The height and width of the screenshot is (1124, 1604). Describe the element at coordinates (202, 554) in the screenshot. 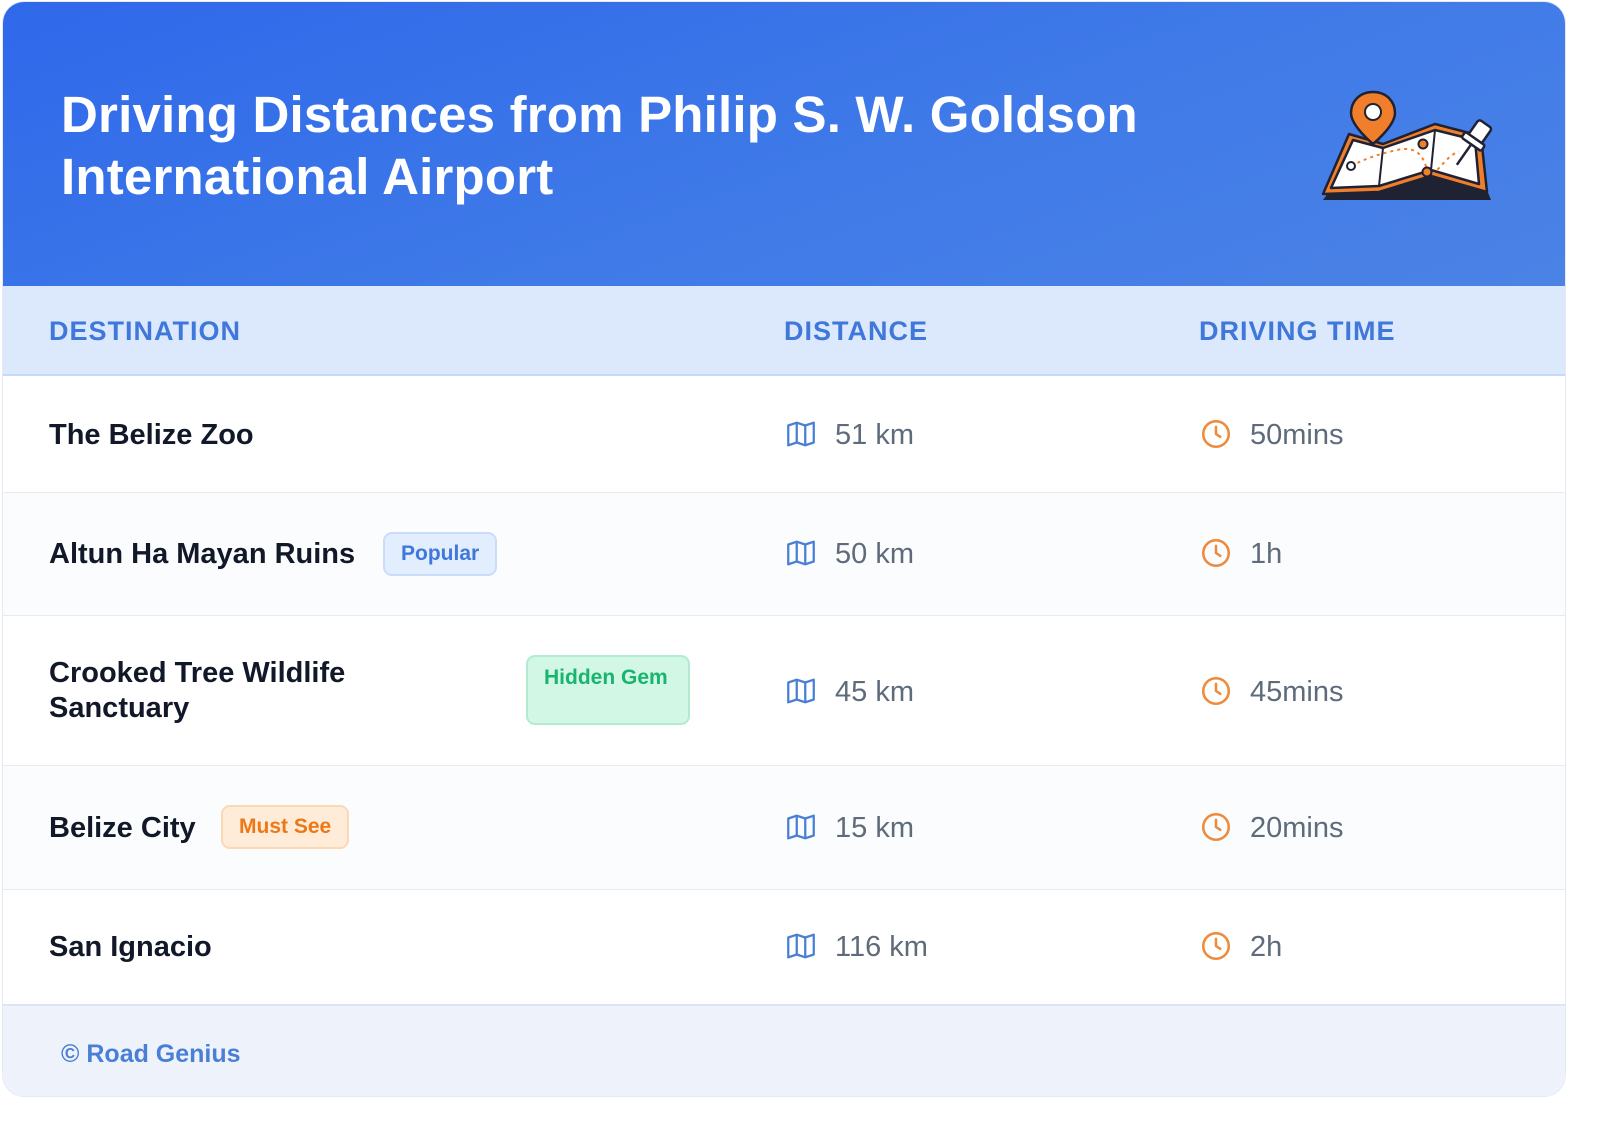

I see `destination-name: Altun Ha Mayan Ruins` at that location.